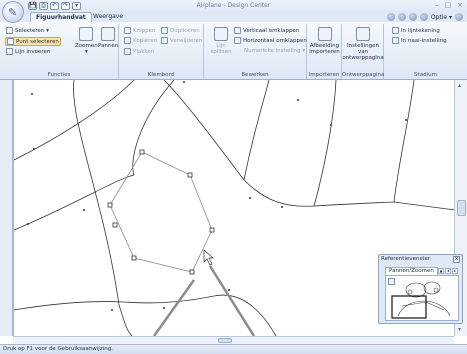 The height and width of the screenshot is (354, 467). I want to click on duplicate-button: Dupliceren, so click(180, 30).